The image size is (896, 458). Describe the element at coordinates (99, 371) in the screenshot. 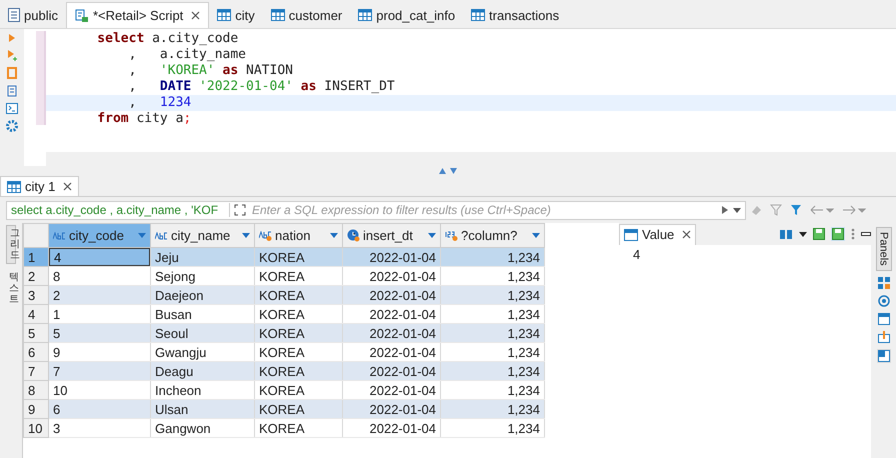

I see `table-cell: 7` at that location.